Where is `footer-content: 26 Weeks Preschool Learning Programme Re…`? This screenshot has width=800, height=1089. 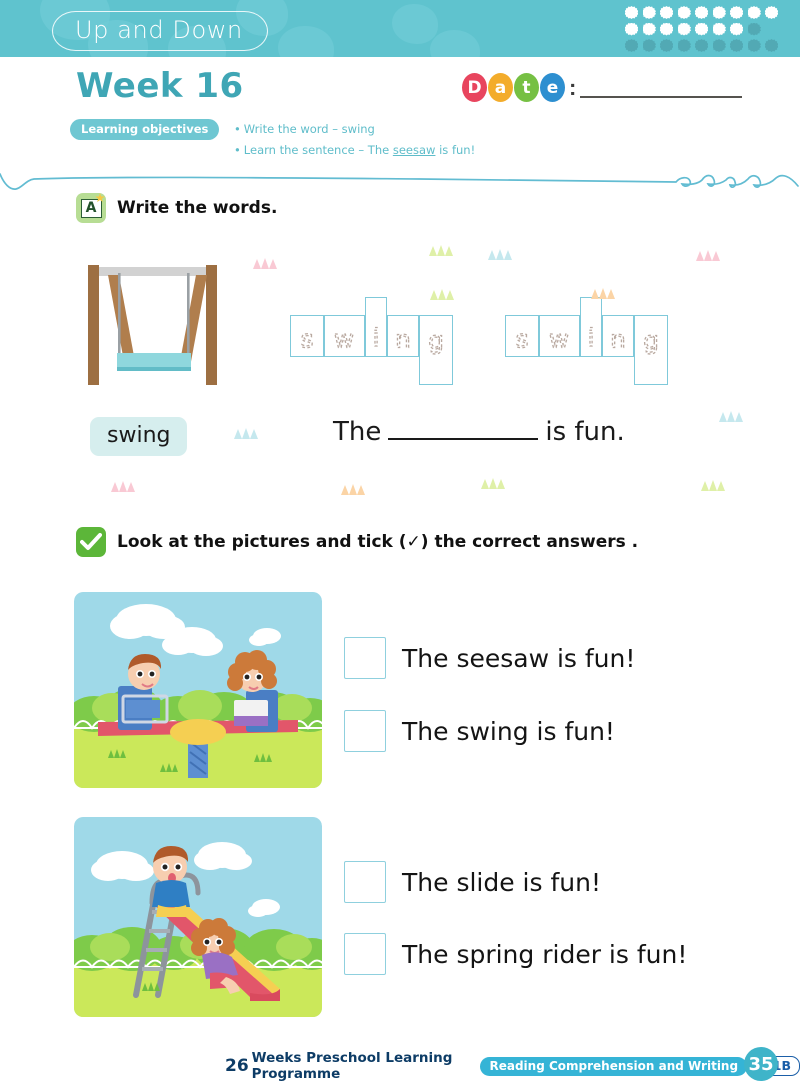
footer-content: 26 Weeks Preschool Learning Programme Re… is located at coordinates (512, 1066).